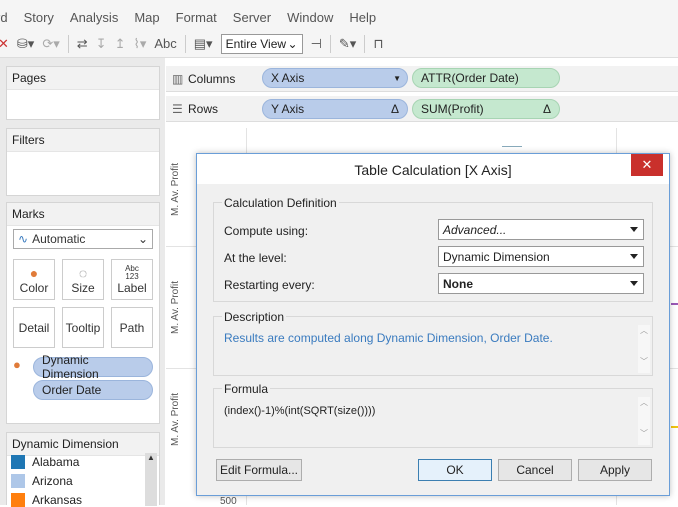  I want to click on cancel-button: Cancel, so click(535, 470).